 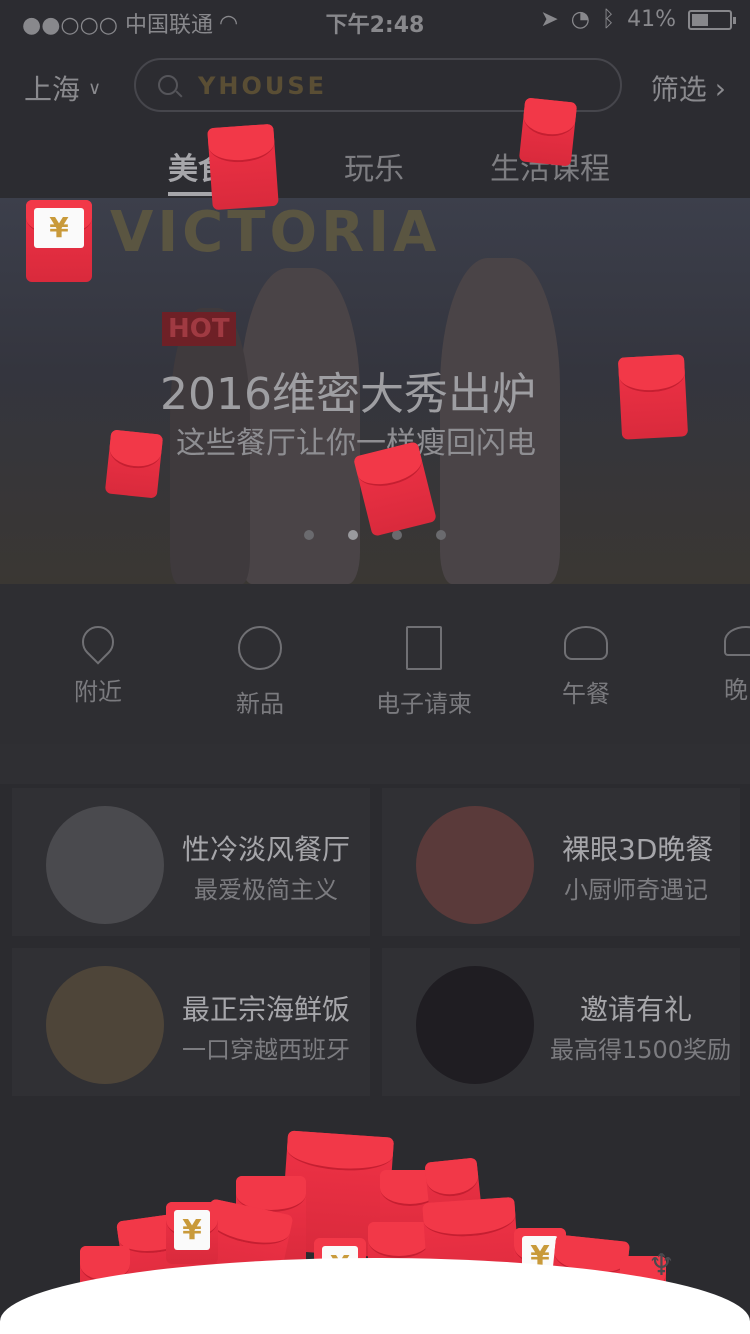 What do you see at coordinates (266, 890) in the screenshot?
I see `card-subtitle: 最爱极简主义` at bounding box center [266, 890].